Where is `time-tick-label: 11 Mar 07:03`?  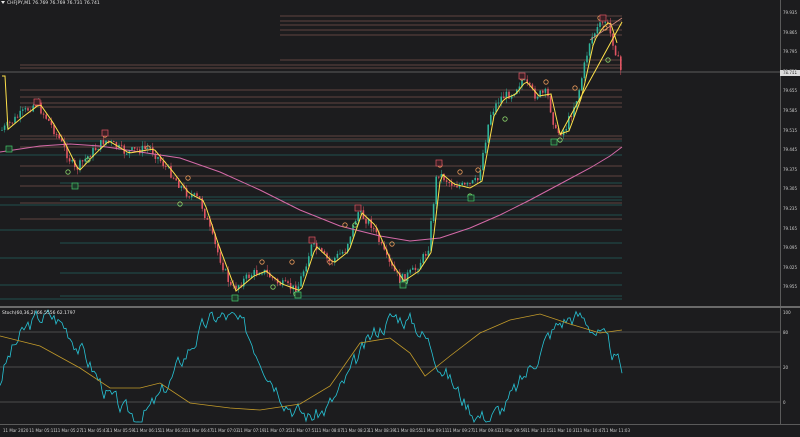 time-tick-label: 11 Mar 07:03 is located at coordinates (225, 430).